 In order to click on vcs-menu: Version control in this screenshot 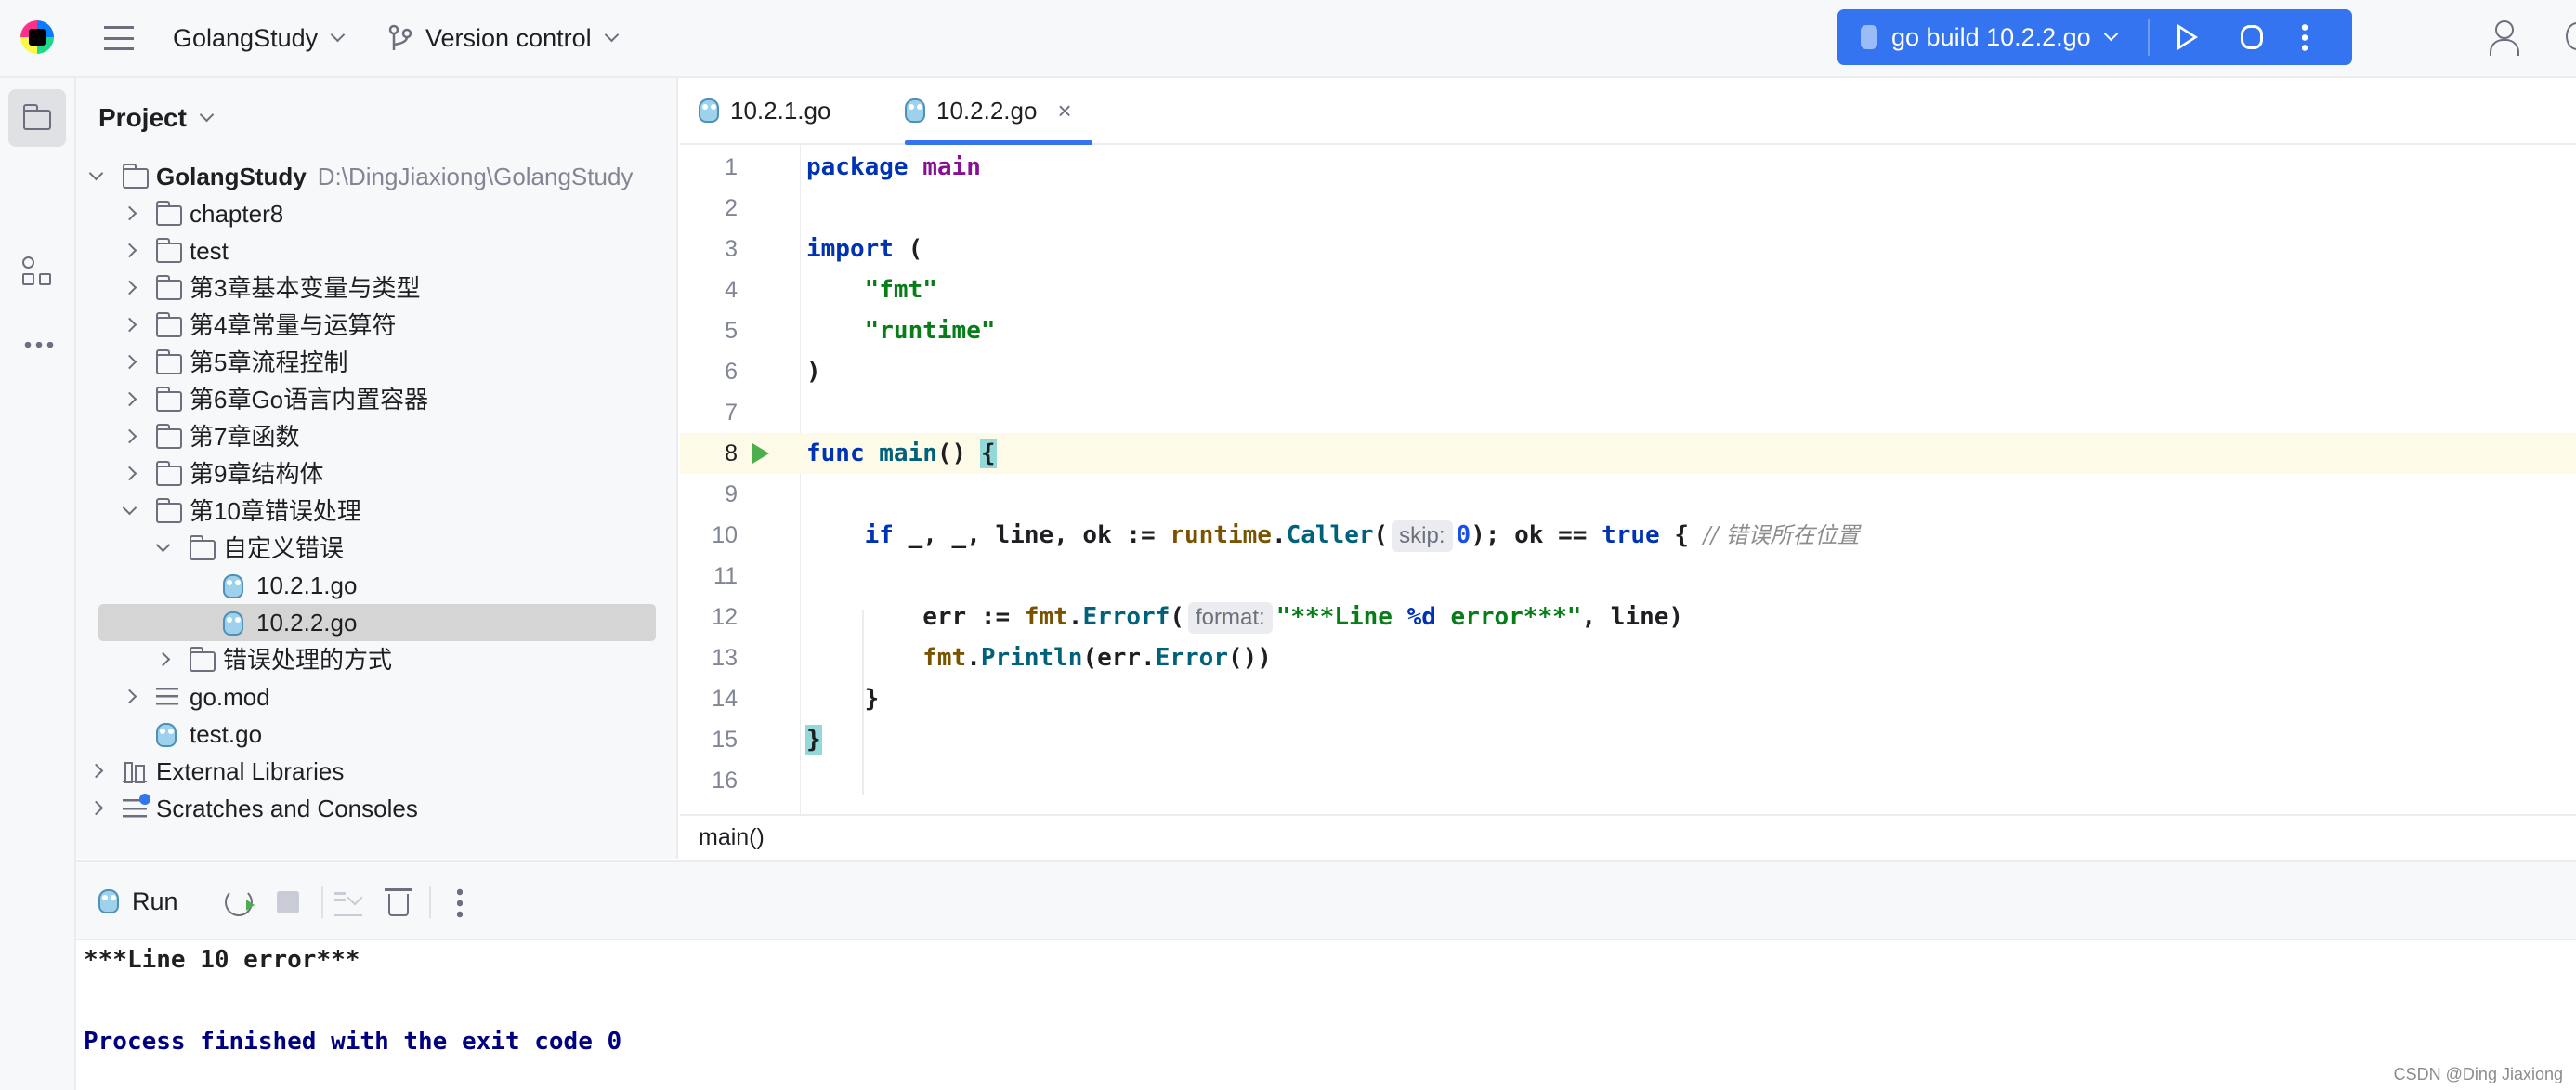, I will do `click(503, 38)`.